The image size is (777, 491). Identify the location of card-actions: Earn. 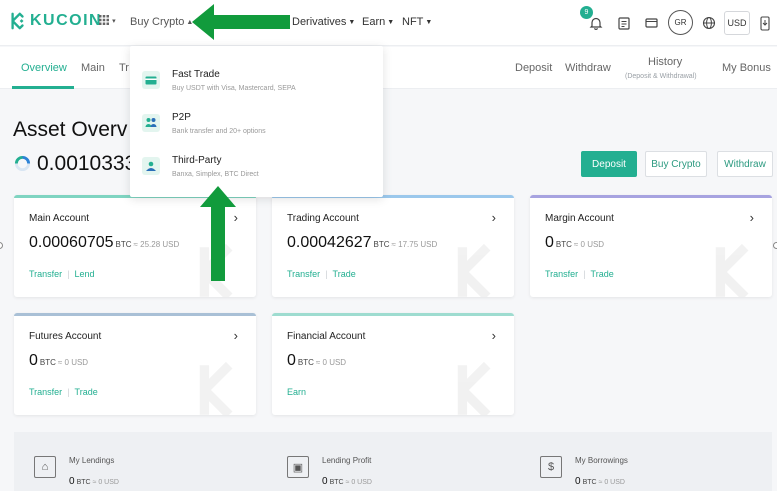
(296, 392).